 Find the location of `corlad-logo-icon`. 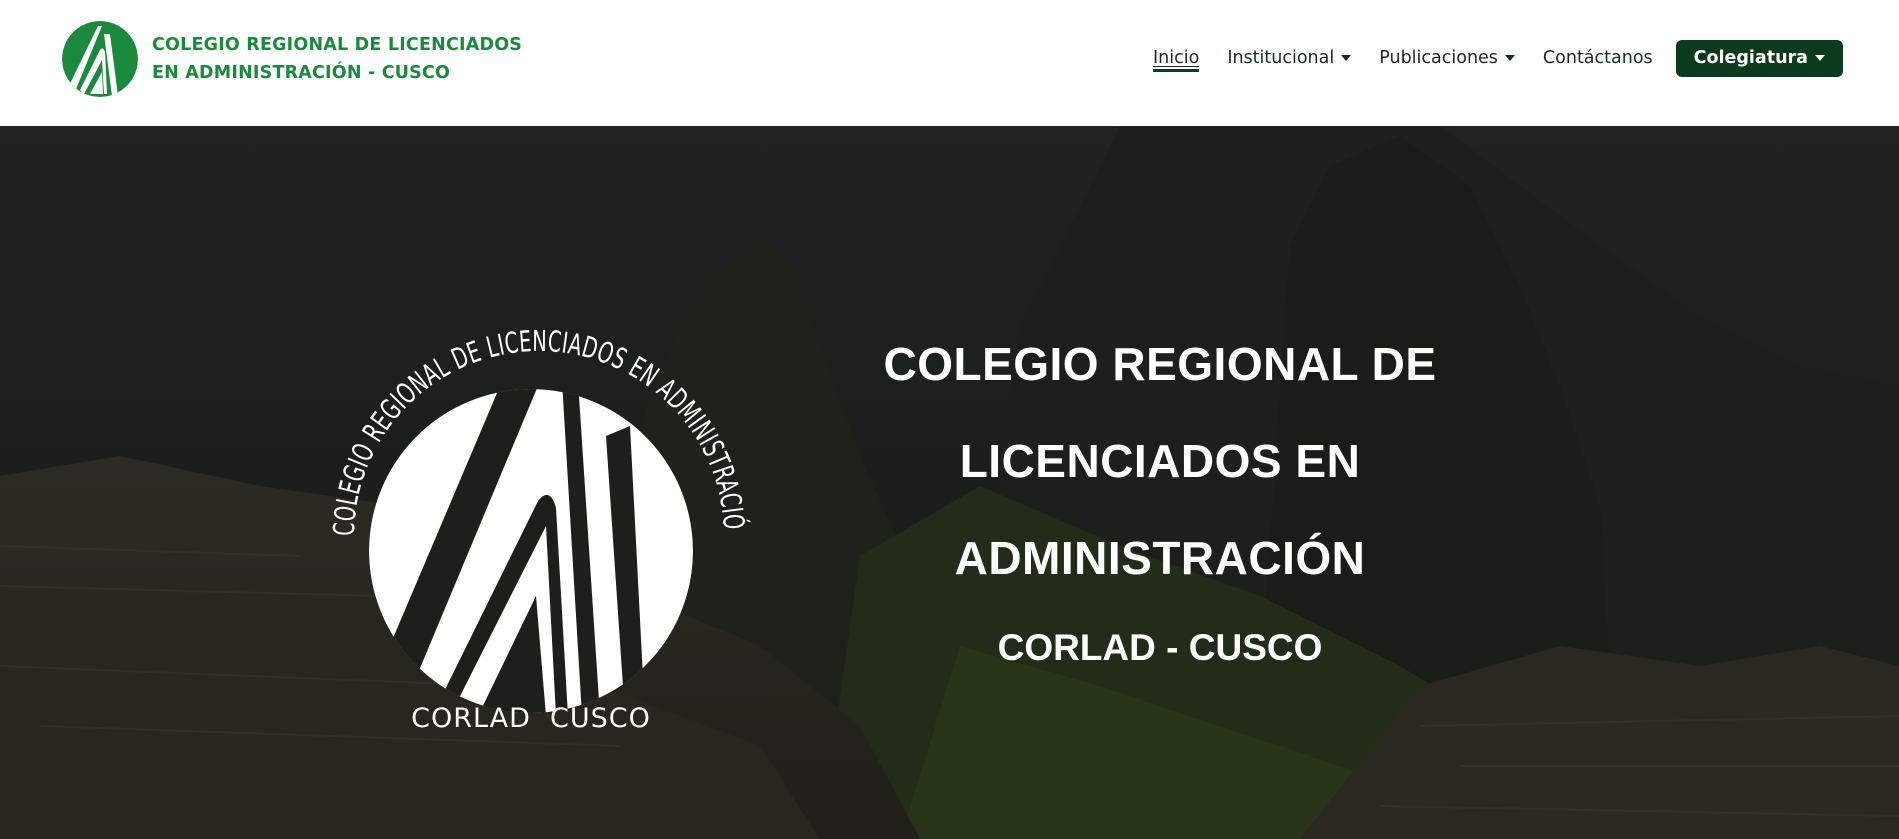

corlad-logo-icon is located at coordinates (100, 59).